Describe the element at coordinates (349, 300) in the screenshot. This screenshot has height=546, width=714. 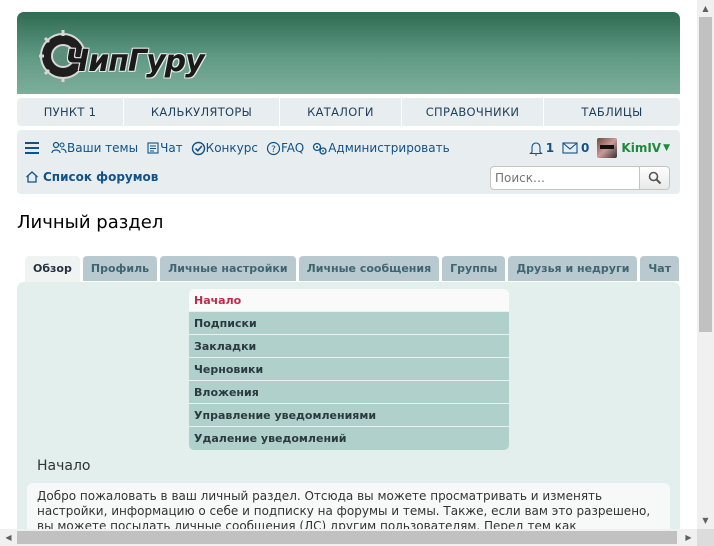
I see `side-menu-item-start: Начало` at that location.